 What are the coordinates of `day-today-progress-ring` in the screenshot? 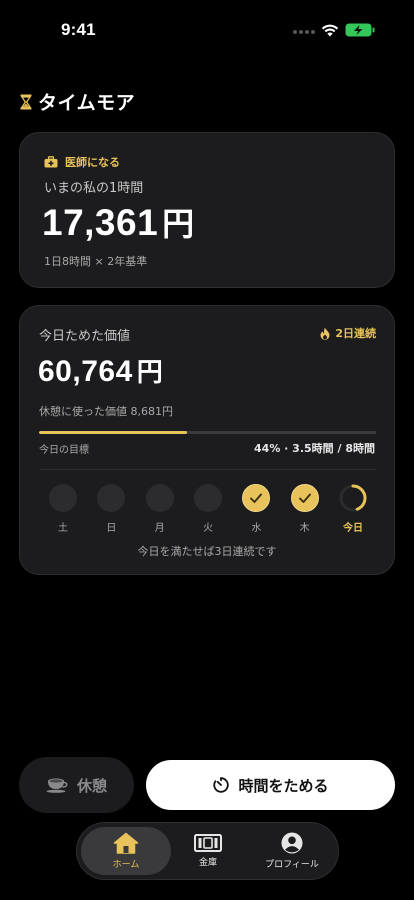 It's located at (353, 498).